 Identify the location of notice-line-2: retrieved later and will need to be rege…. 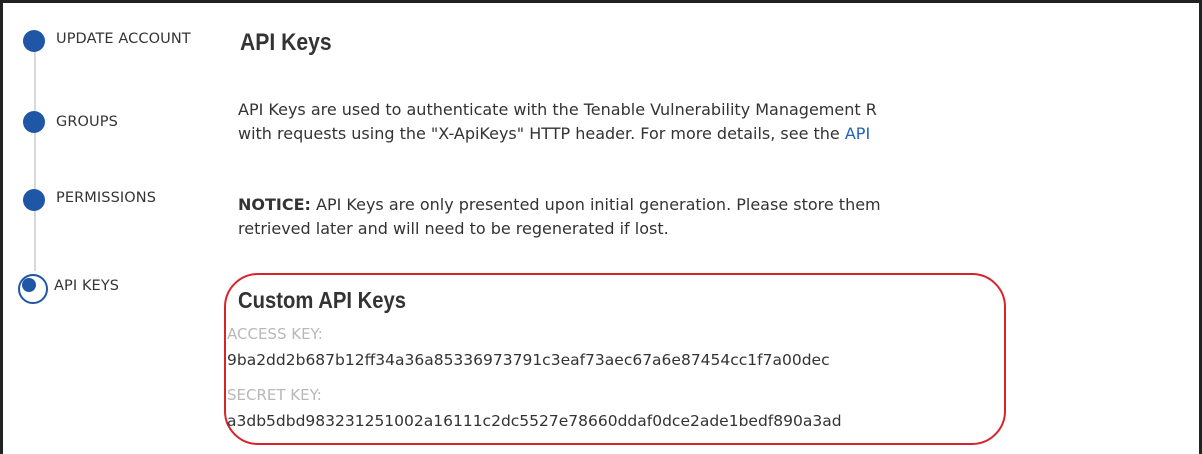
(718, 229).